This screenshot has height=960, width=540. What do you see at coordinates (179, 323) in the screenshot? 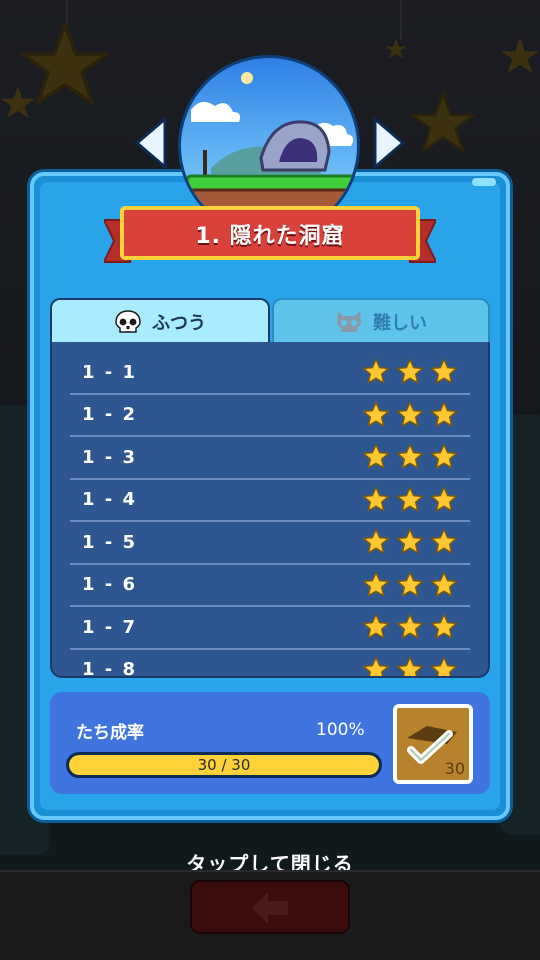
I see `tab-normal-label: ふつう` at bounding box center [179, 323].